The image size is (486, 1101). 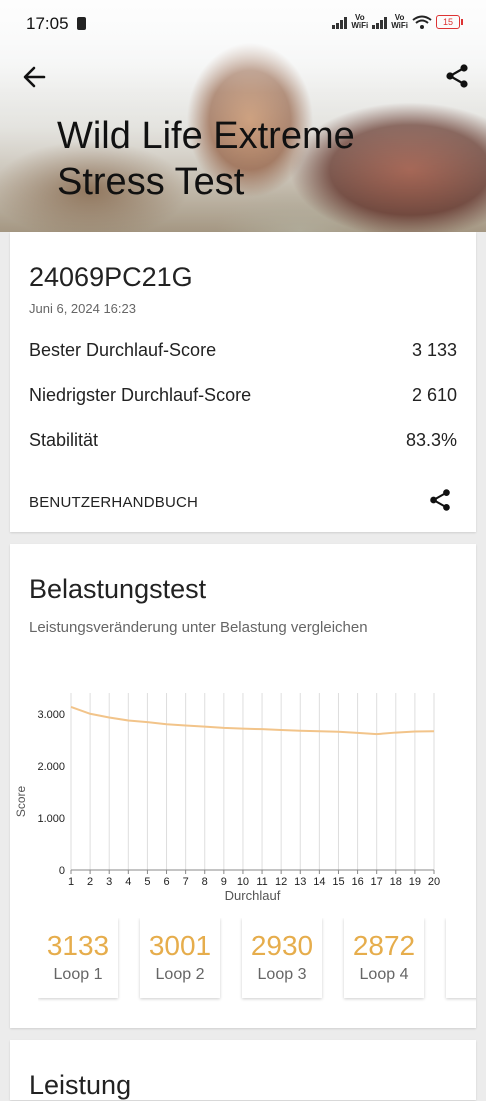 I want to click on status-bar: 17:05 Vo WiFi Vo WiFi 15, so click(x=243, y=24).